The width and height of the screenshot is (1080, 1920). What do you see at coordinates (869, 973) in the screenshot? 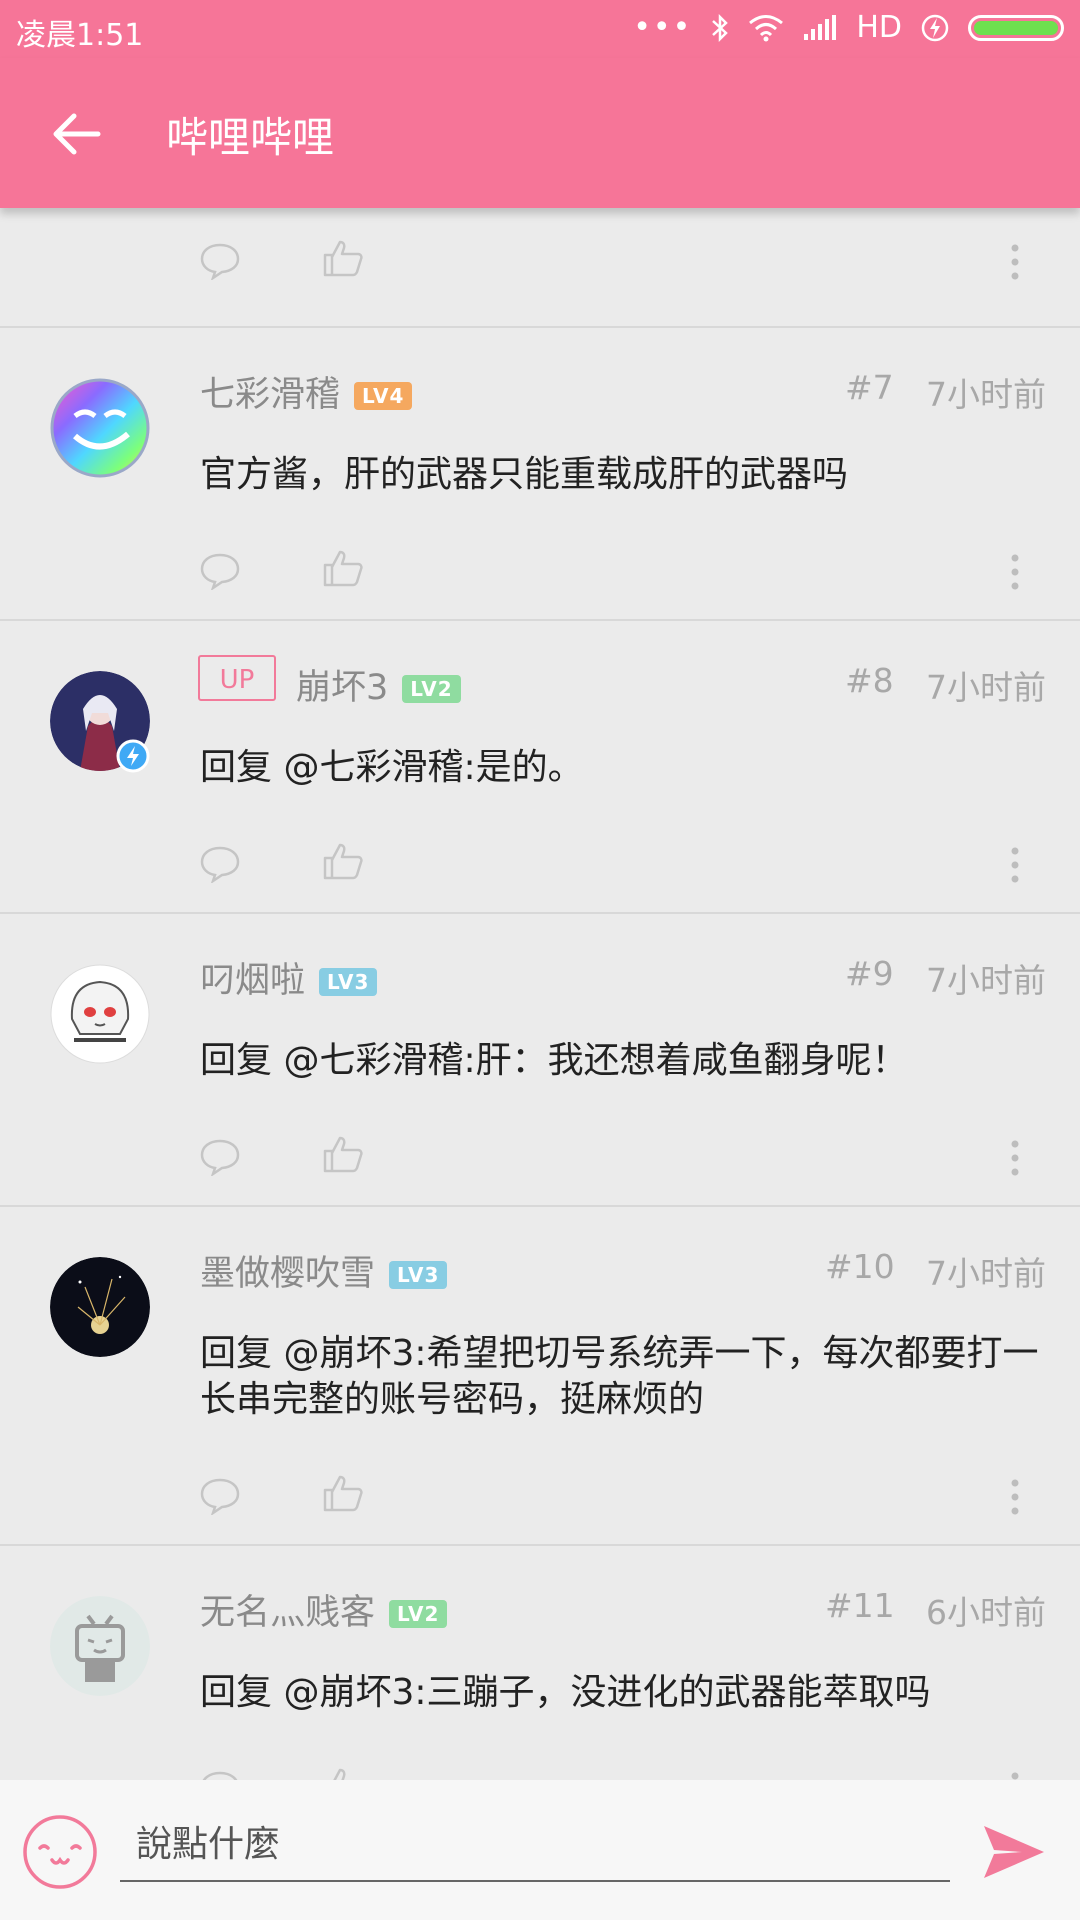
I see `floor-number: #9` at bounding box center [869, 973].